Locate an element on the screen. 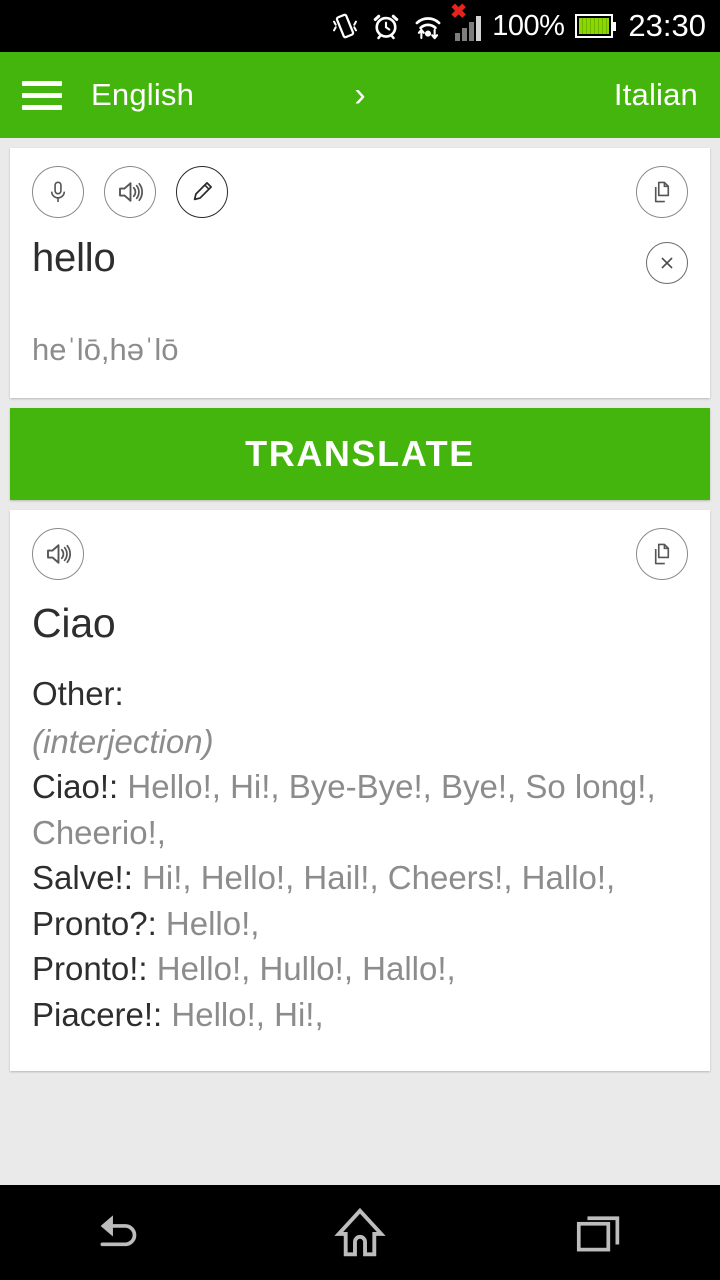 The image size is (720, 1280). definition-entry: Pronto?: Hello!, is located at coordinates (360, 924).